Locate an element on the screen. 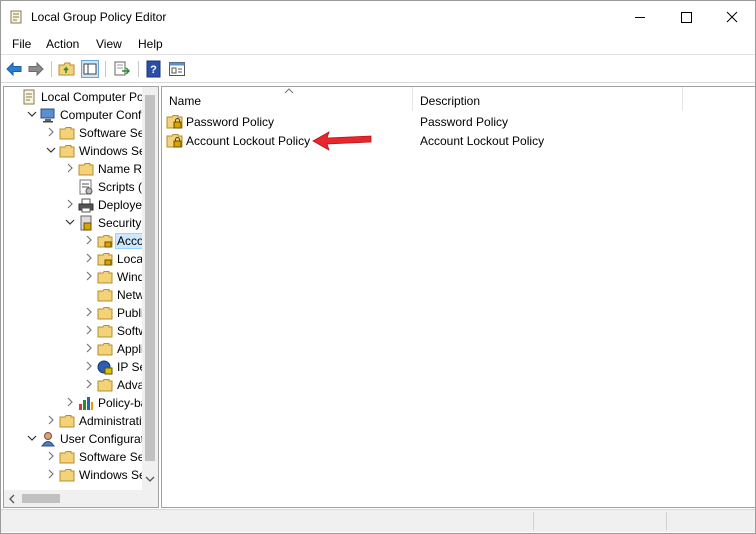  tree-item: Local Computer Polic is located at coordinates (74, 97).